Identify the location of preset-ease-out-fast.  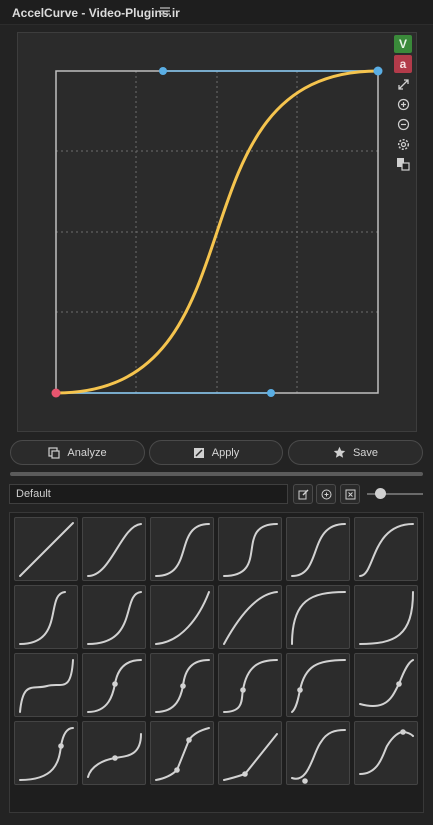
(318, 549).